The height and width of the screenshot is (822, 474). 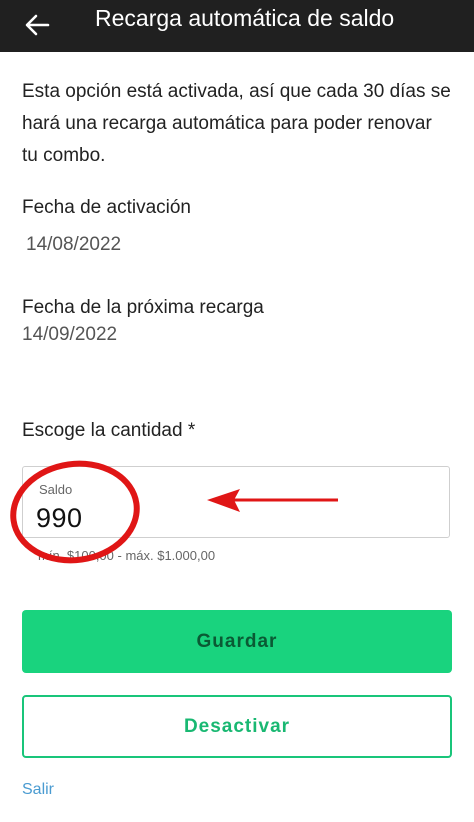 What do you see at coordinates (38, 790) in the screenshot?
I see `exit-link: Salir` at bounding box center [38, 790].